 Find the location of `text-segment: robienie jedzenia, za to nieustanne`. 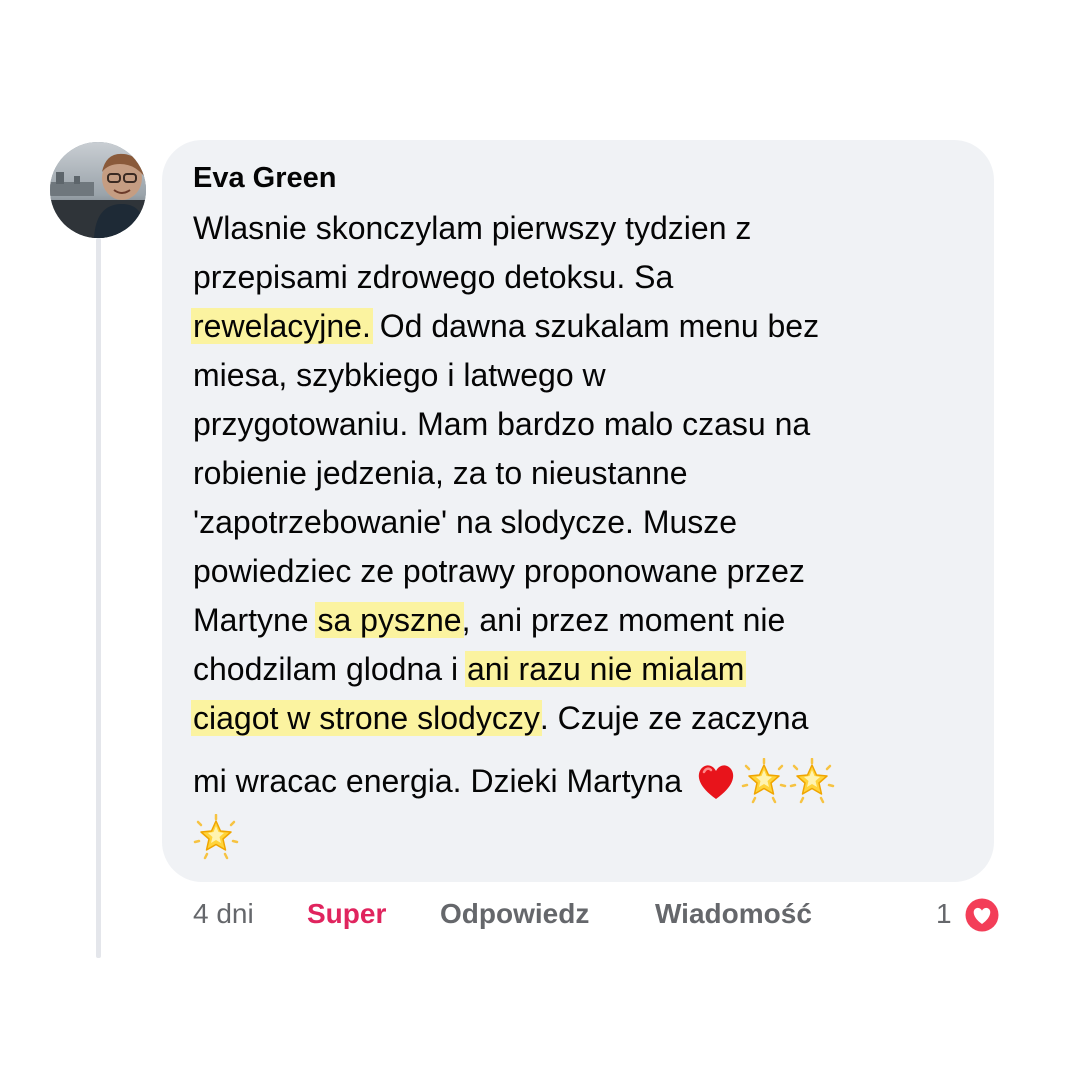

text-segment: robienie jedzenia, za to nieustanne is located at coordinates (440, 473).